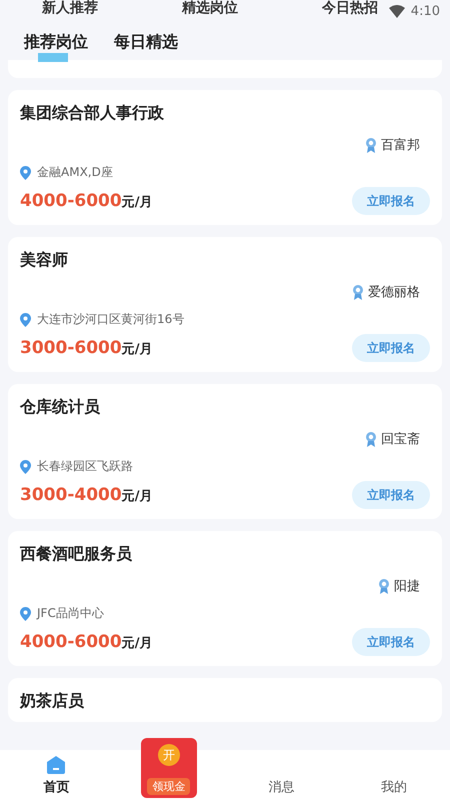 This screenshot has height=800, width=450. What do you see at coordinates (169, 755) in the screenshot?
I see `open-badge: 开` at bounding box center [169, 755].